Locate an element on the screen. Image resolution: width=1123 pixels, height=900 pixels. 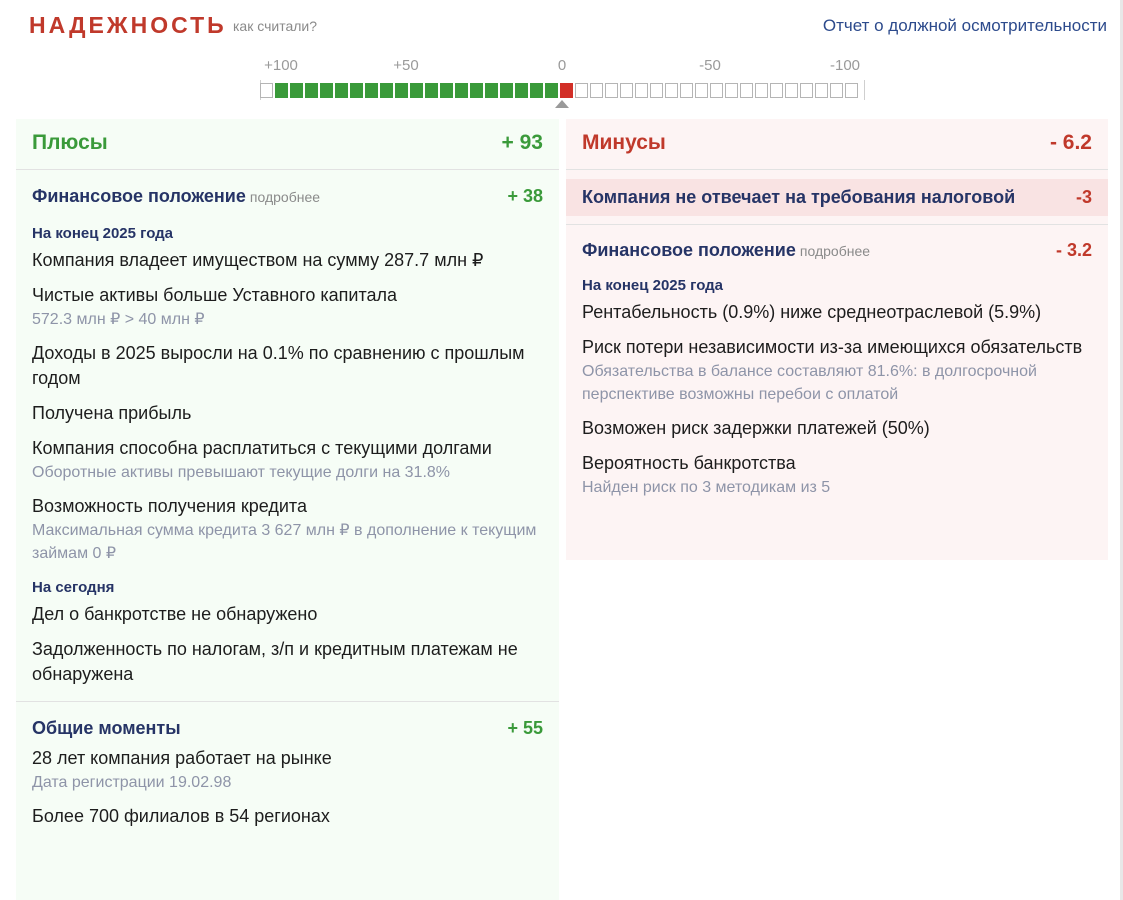
pros-general-item-note: Дата регистрации 19.02.98 is located at coordinates (132, 782).